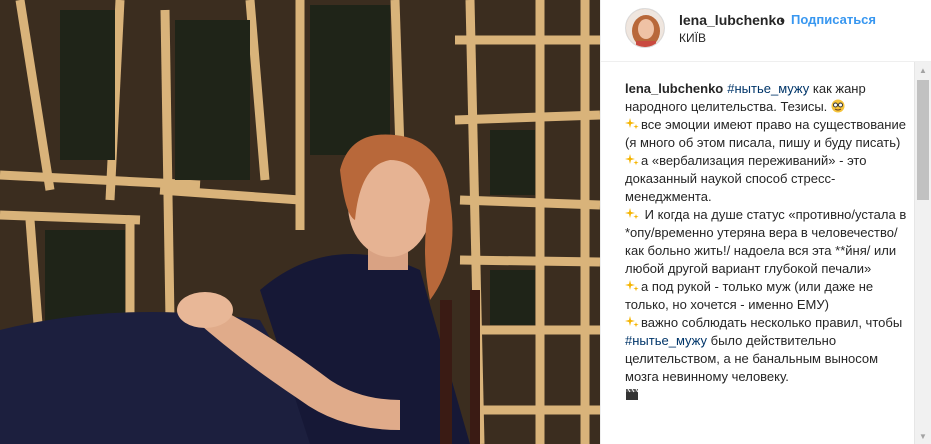 Image resolution: width=931 pixels, height=444 pixels. Describe the element at coordinates (923, 140) in the screenshot. I see `scrollbar-thumb` at that location.